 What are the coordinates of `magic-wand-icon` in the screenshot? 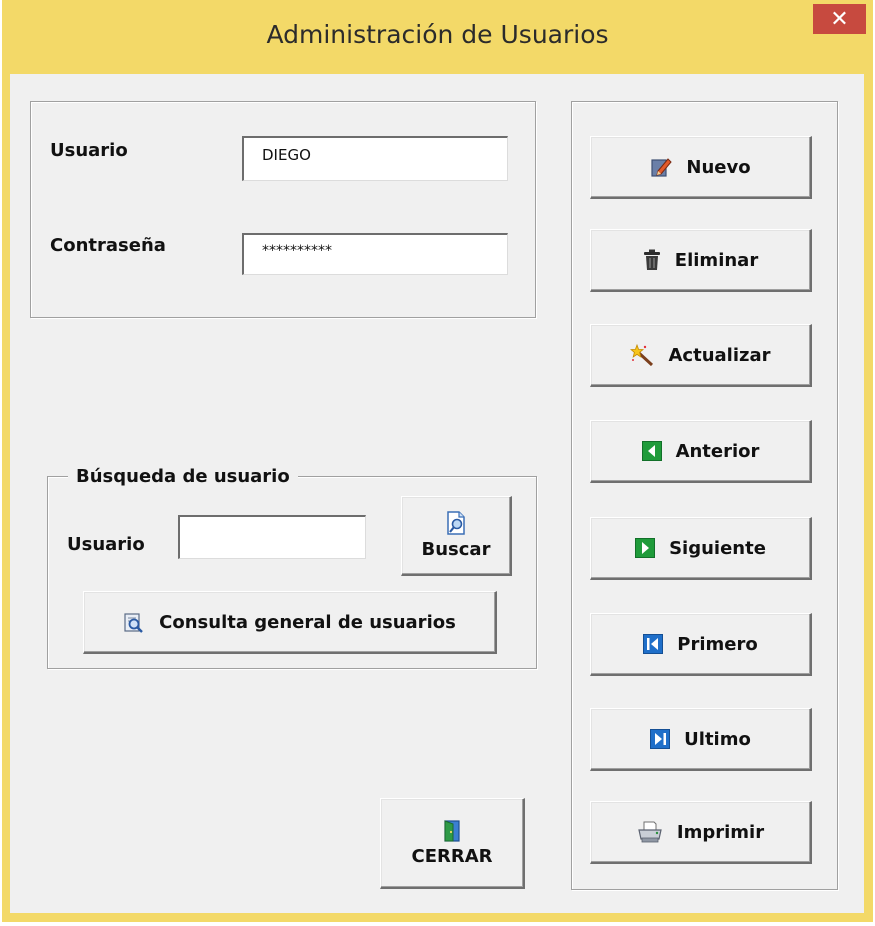 It's located at (642, 355).